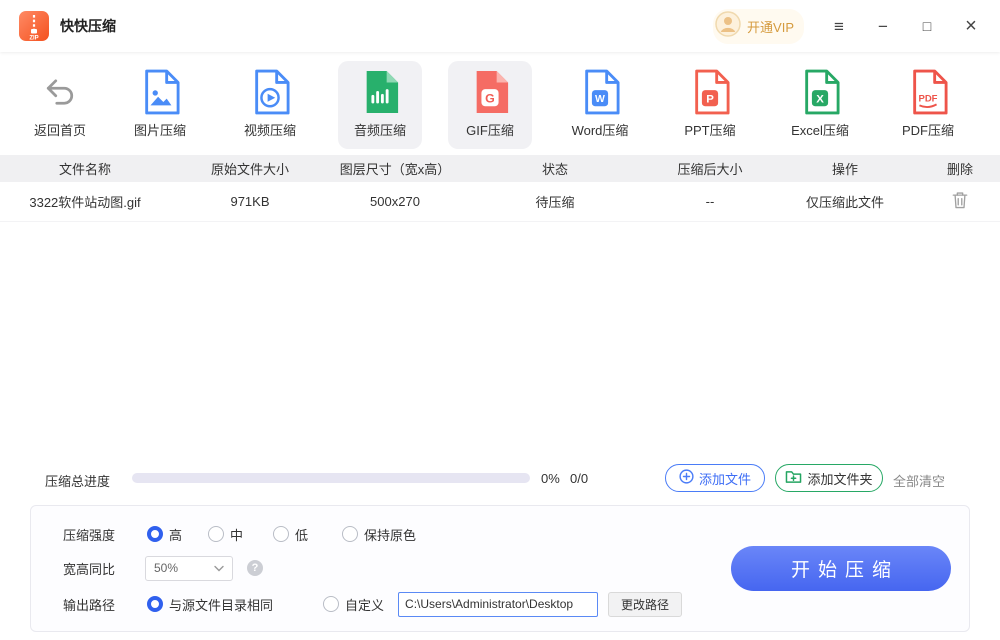 This screenshot has height=640, width=1000. I want to click on svg-text: ZIP, so click(33, 39).